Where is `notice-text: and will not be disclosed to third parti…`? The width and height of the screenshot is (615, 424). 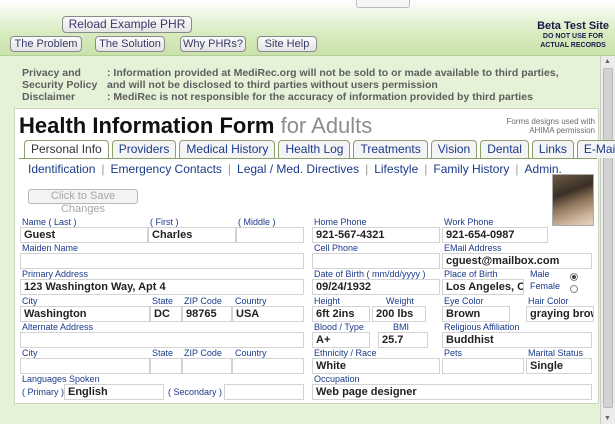 notice-text: and will not be disclosed to third parti… is located at coordinates (272, 85).